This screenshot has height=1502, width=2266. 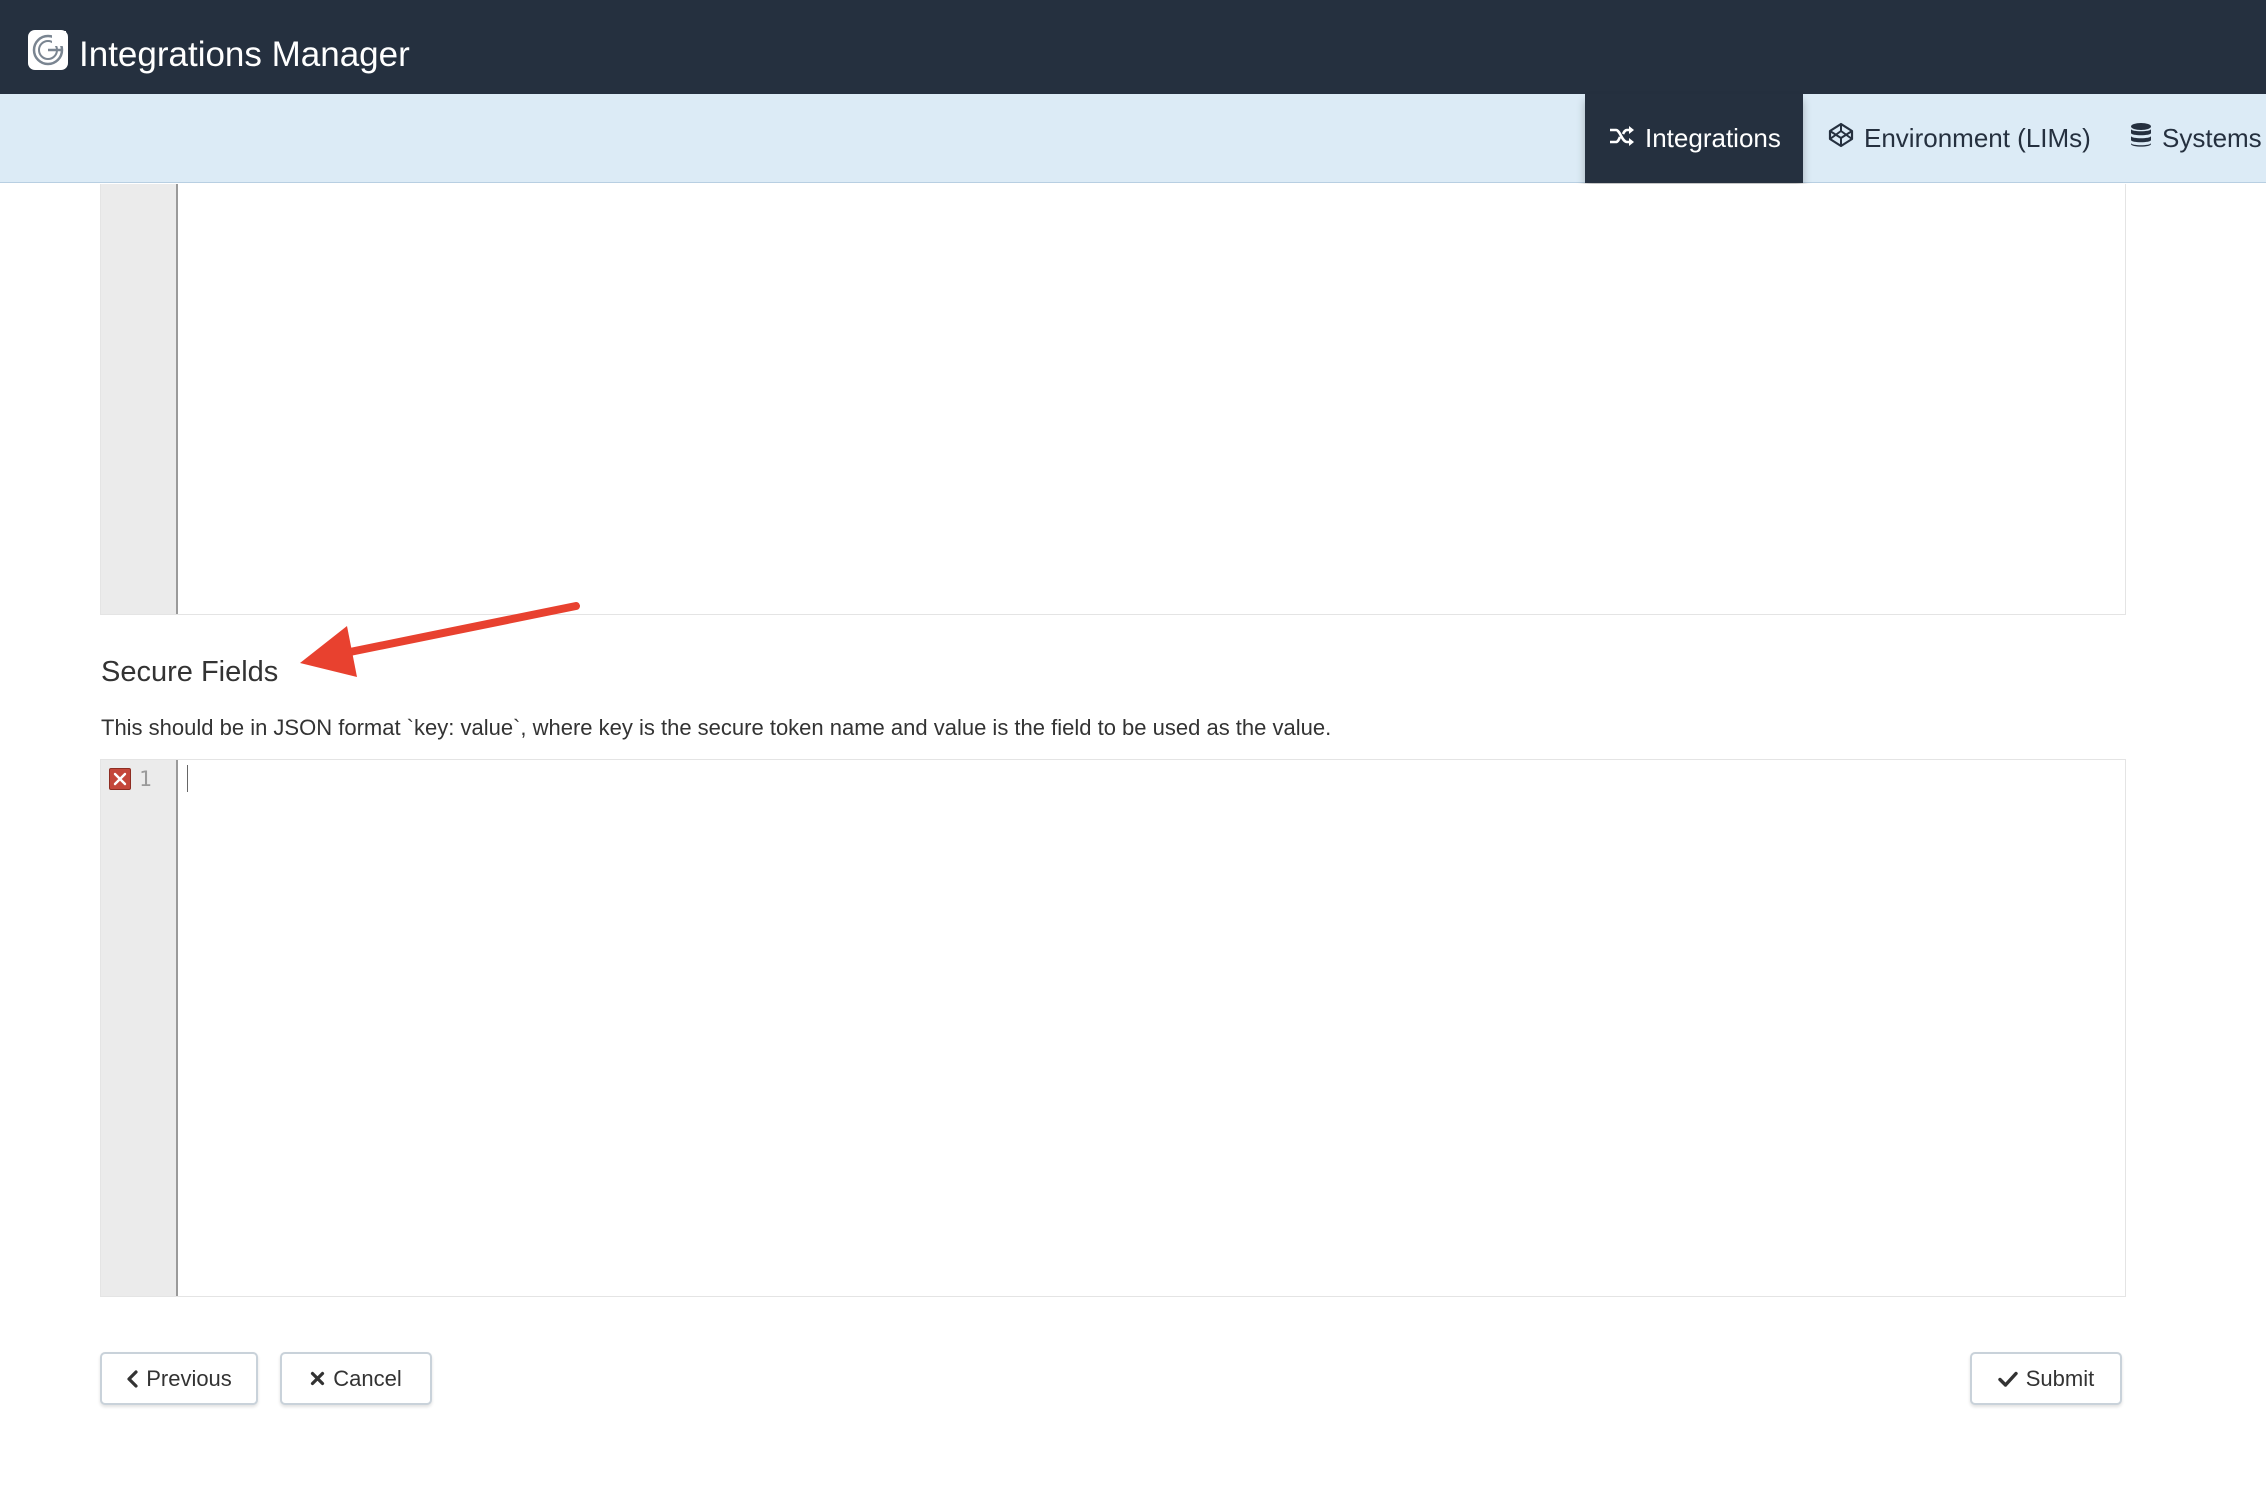 What do you see at coordinates (190, 672) in the screenshot?
I see `secure-fields-title: Secure Fields` at bounding box center [190, 672].